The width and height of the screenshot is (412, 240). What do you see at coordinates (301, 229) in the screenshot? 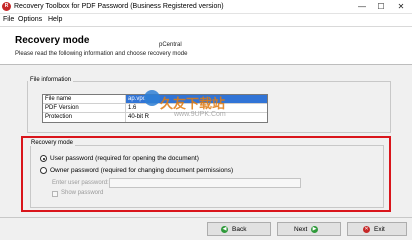
I see `next-label: Next` at bounding box center [301, 229].